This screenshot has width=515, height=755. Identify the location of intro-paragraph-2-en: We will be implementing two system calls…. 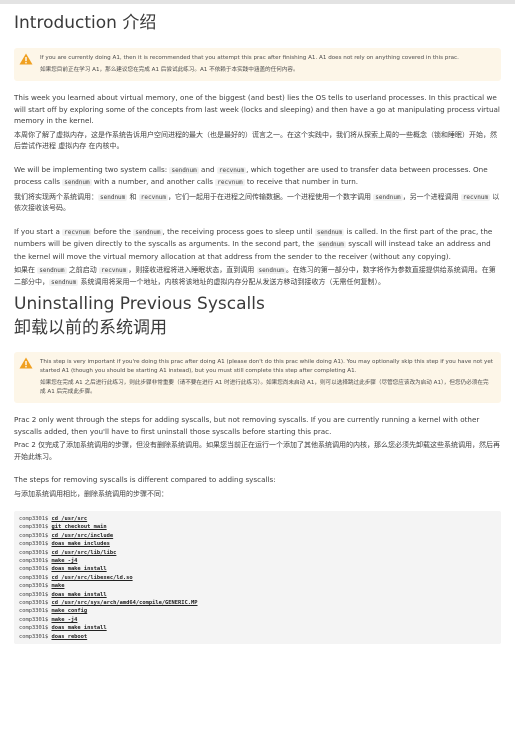
(251, 175).